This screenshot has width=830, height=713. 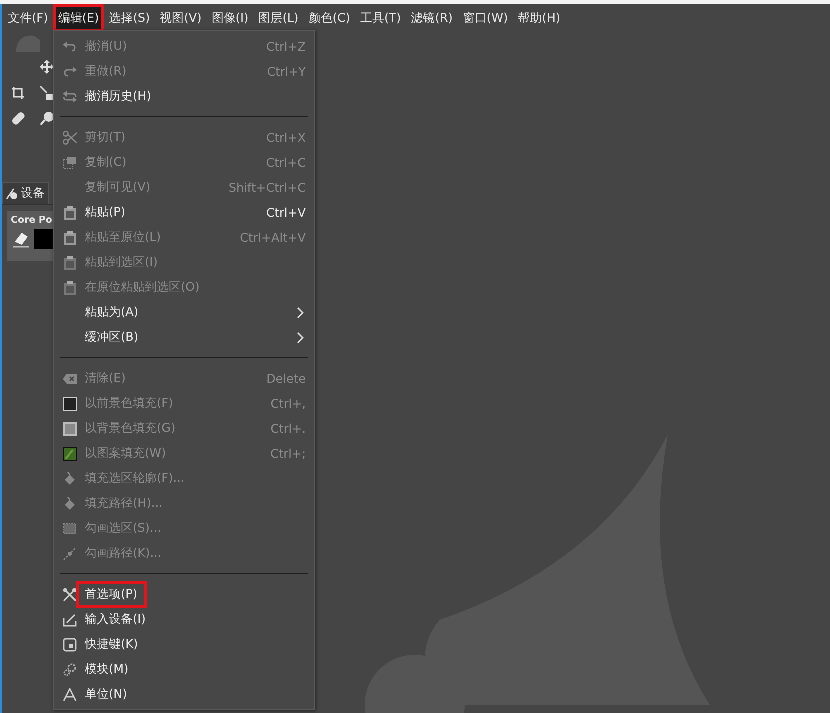 I want to click on menu-bar-item: 颜色(C), so click(x=329, y=18).